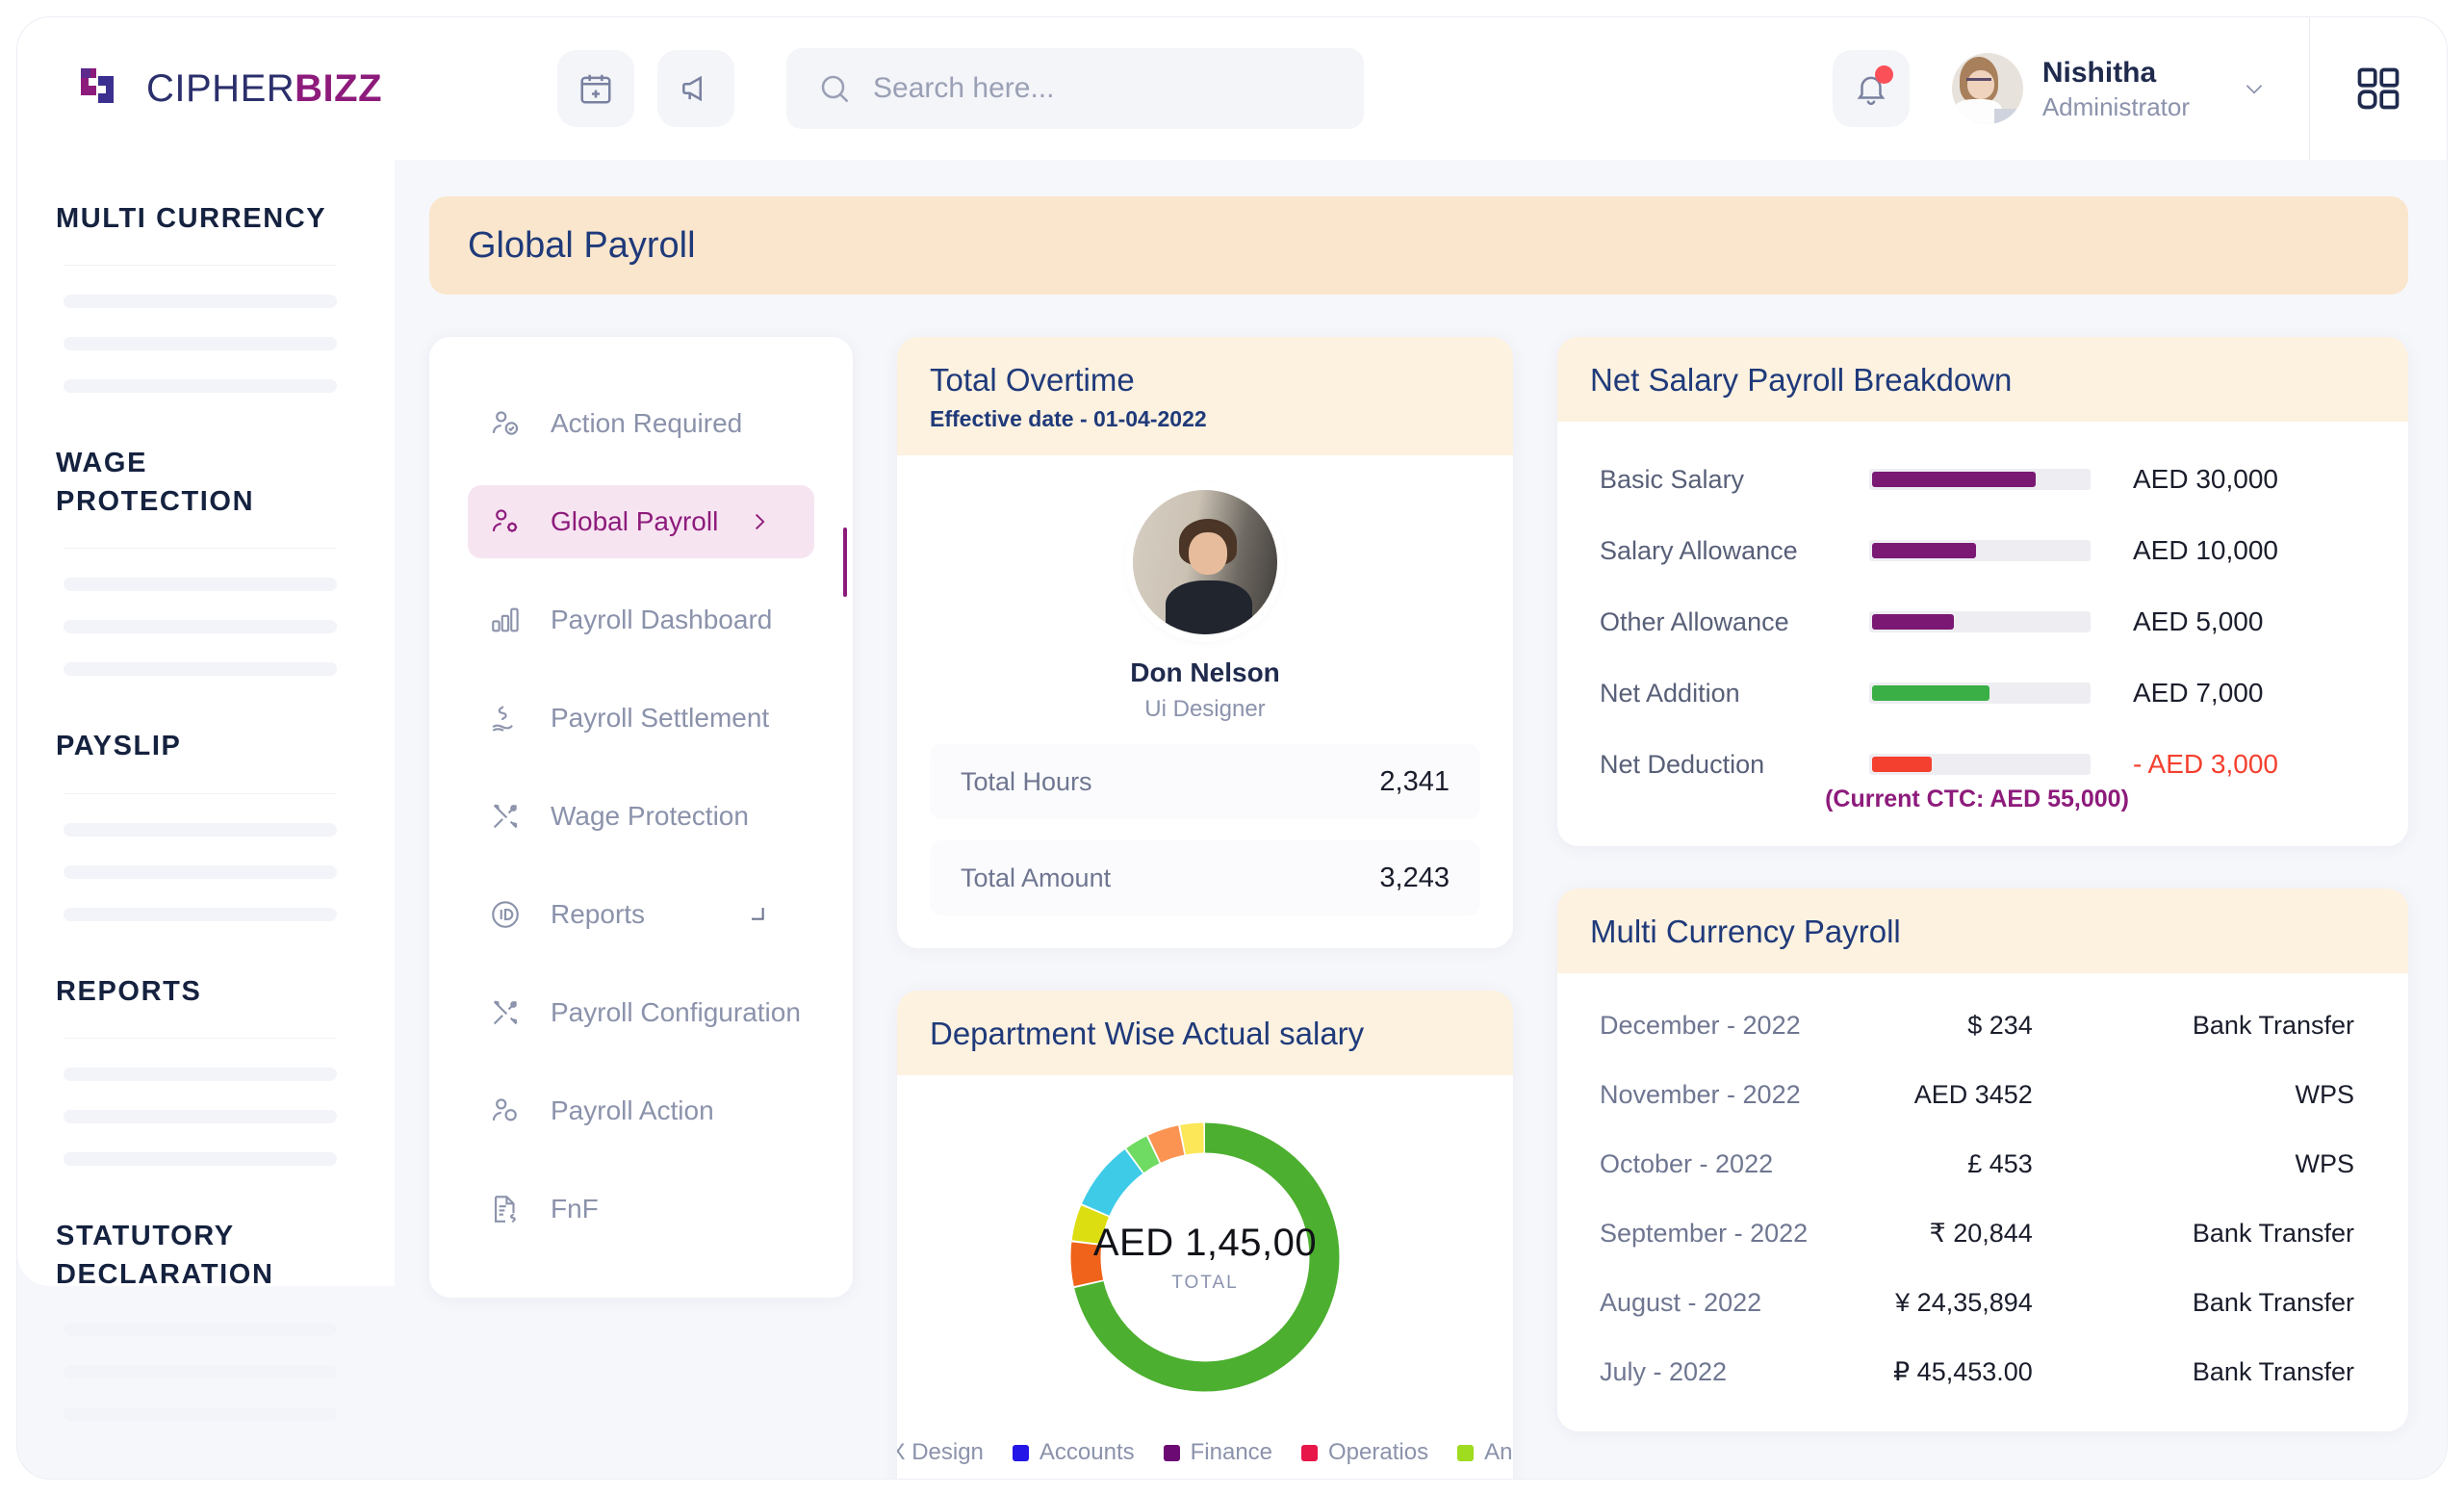 This screenshot has height=1494, width=2464. I want to click on stat-label: Total Hours, so click(1026, 781).